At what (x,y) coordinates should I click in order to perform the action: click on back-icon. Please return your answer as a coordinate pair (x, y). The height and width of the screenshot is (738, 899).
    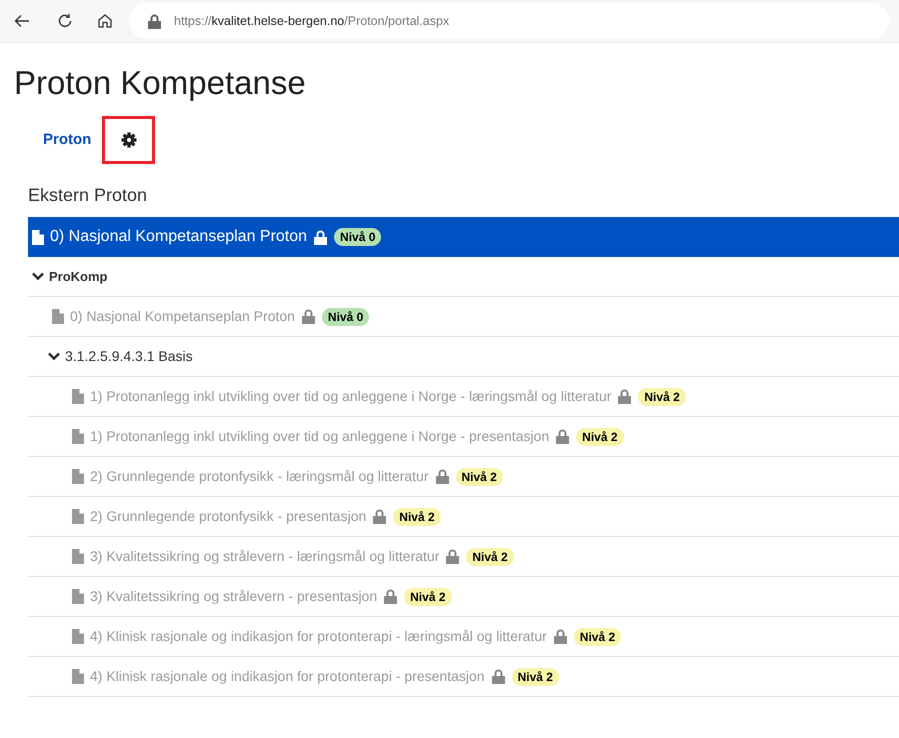
    Looking at the image, I should click on (22, 21).